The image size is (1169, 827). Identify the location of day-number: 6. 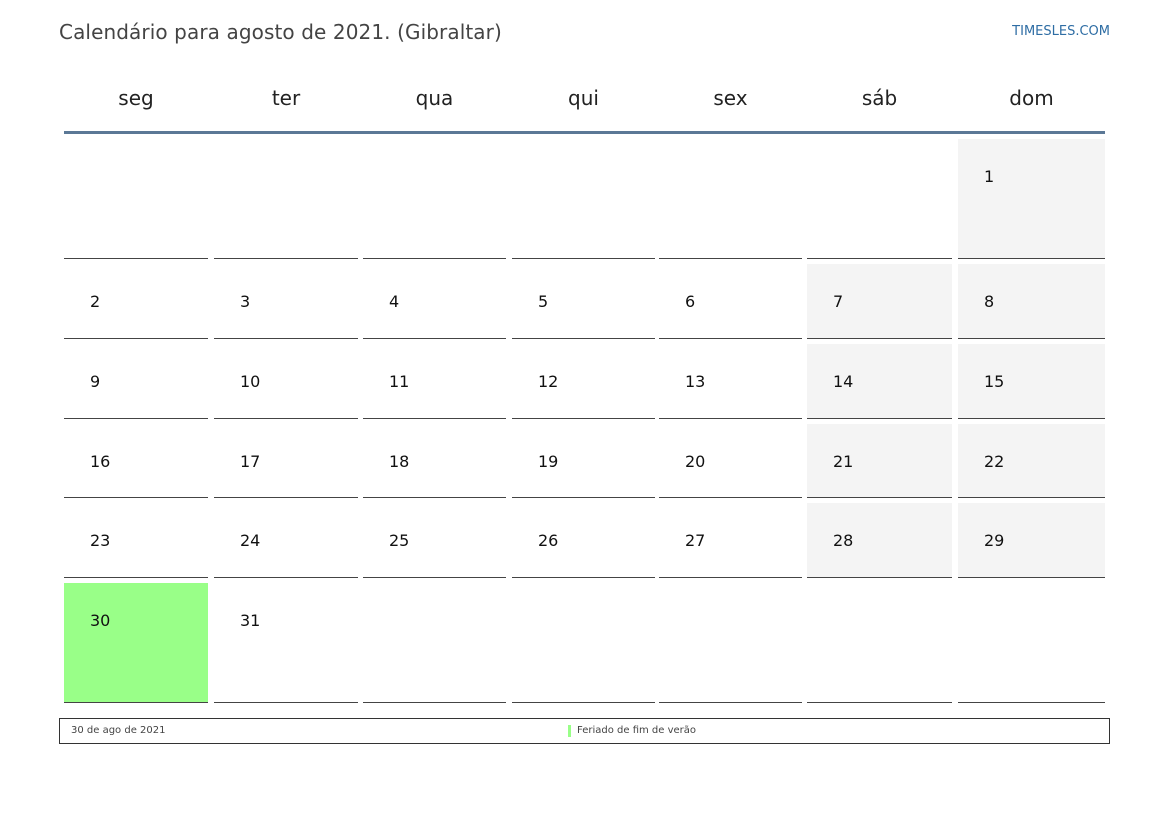
(690, 301).